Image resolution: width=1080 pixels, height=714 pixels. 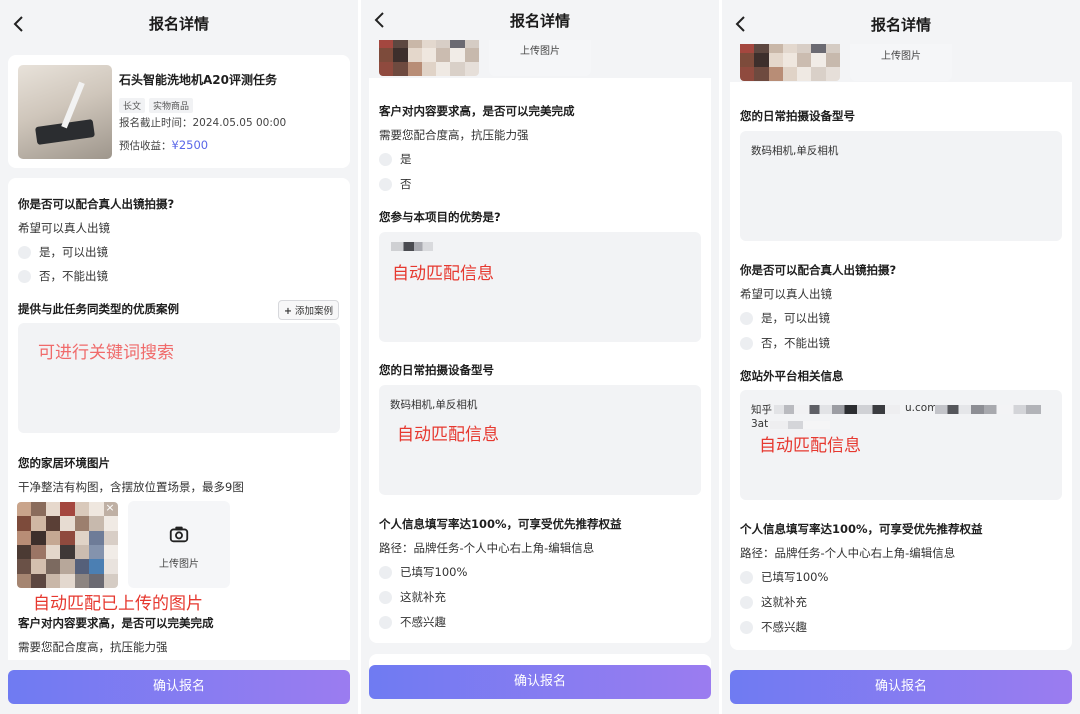 I want to click on earnings-value: ¥2500, so click(x=190, y=145).